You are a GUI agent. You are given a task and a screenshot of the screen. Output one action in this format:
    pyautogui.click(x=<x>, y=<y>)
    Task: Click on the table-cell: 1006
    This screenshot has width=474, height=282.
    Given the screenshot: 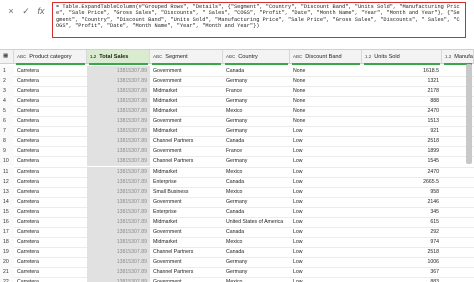 What is the action you would take?
    pyautogui.click(x=402, y=262)
    